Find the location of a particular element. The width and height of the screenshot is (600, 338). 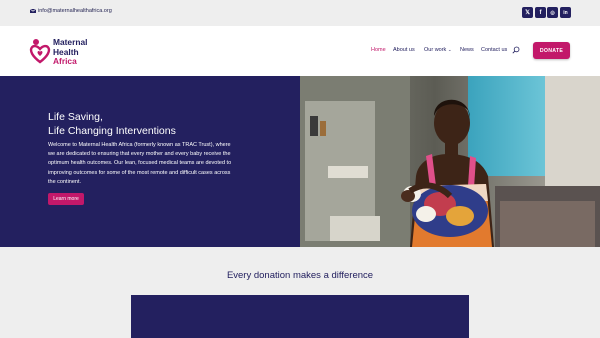

hero-title-line-1: Life Saving, is located at coordinates (75, 117).